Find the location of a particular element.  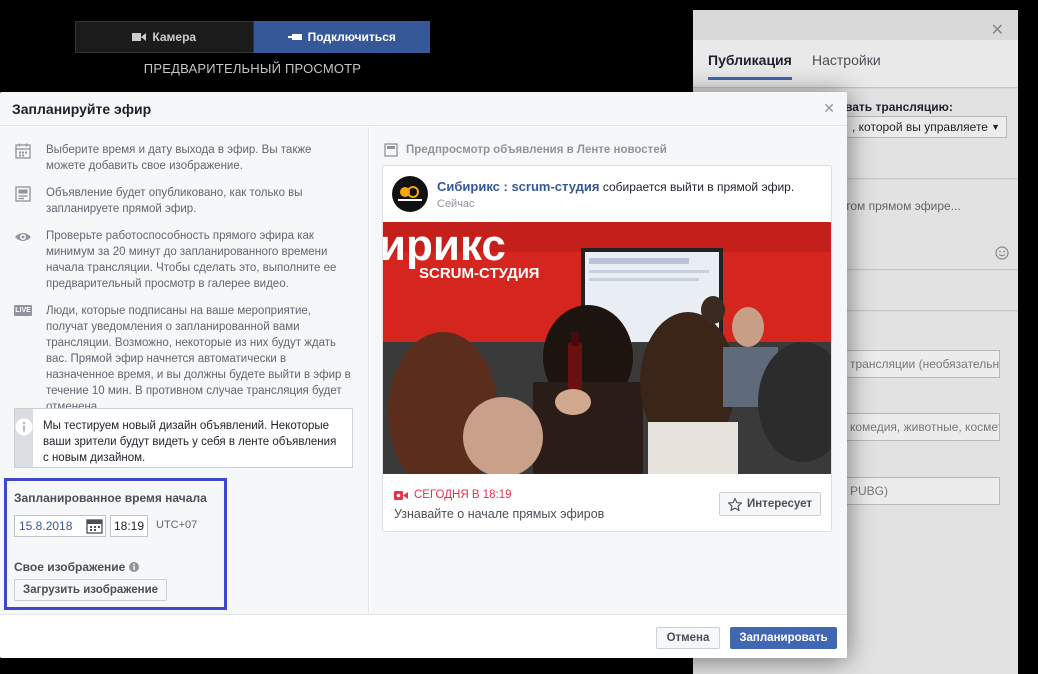

page-name-link: Сибирикс : scrum-студия is located at coordinates (518, 186).